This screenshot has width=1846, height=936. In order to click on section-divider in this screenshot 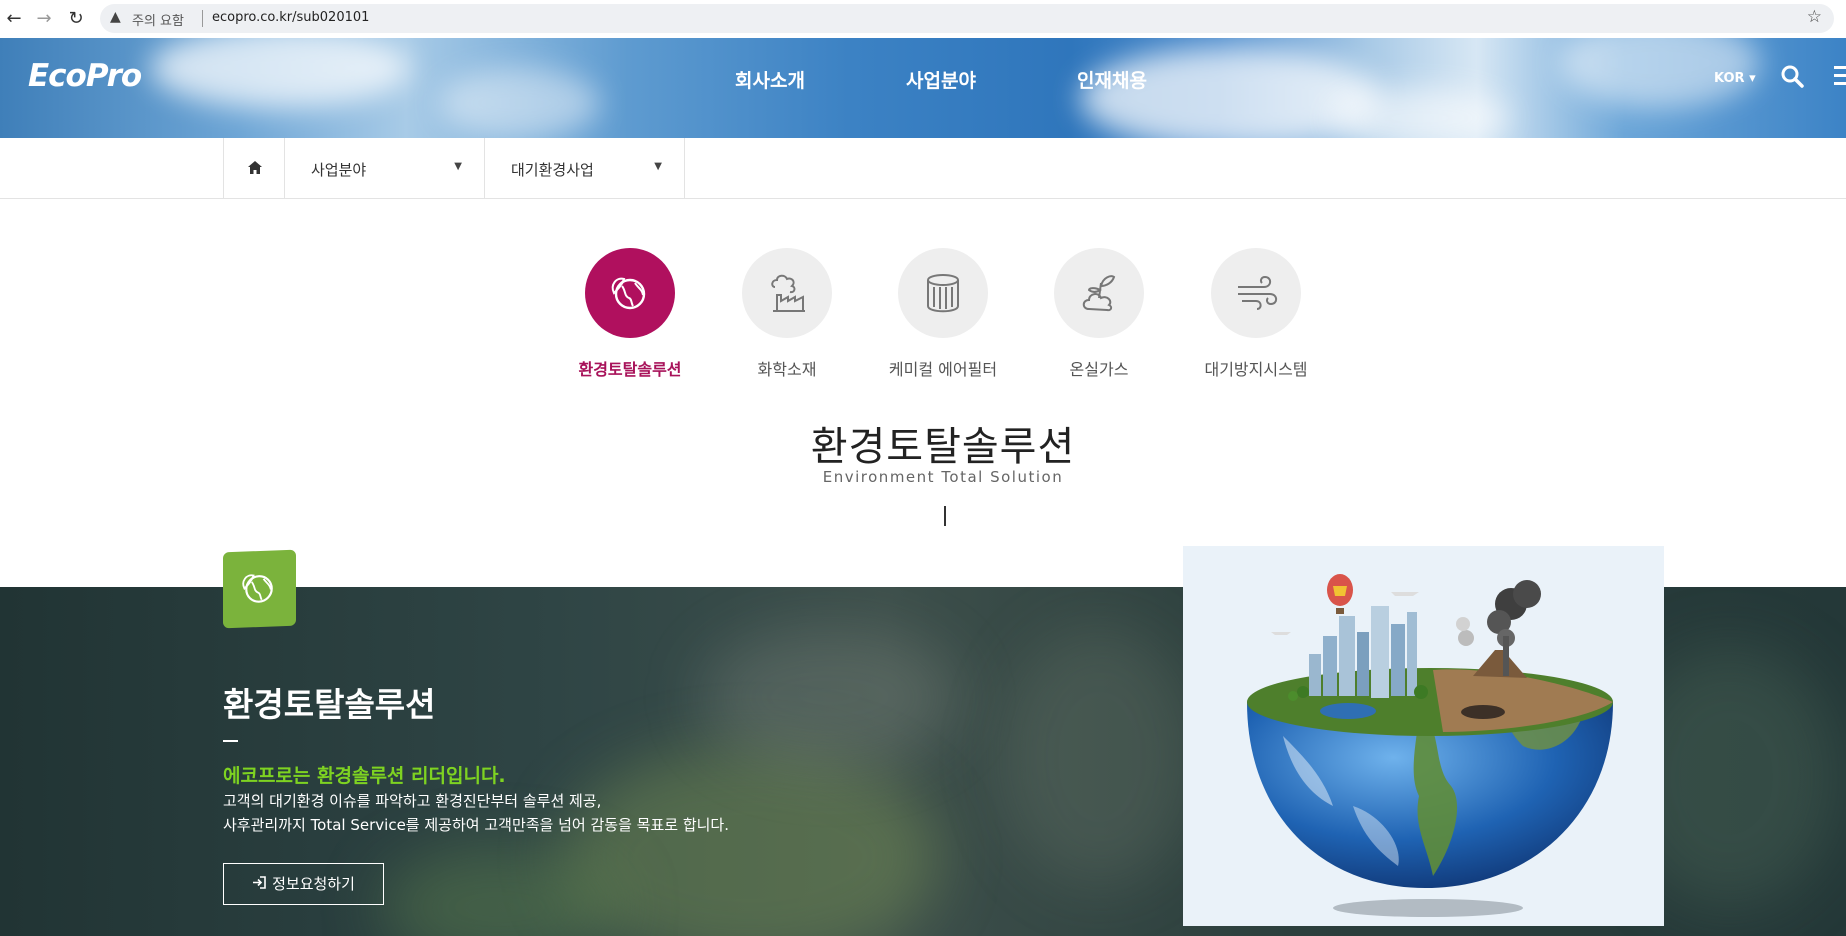, I will do `click(230, 741)`.